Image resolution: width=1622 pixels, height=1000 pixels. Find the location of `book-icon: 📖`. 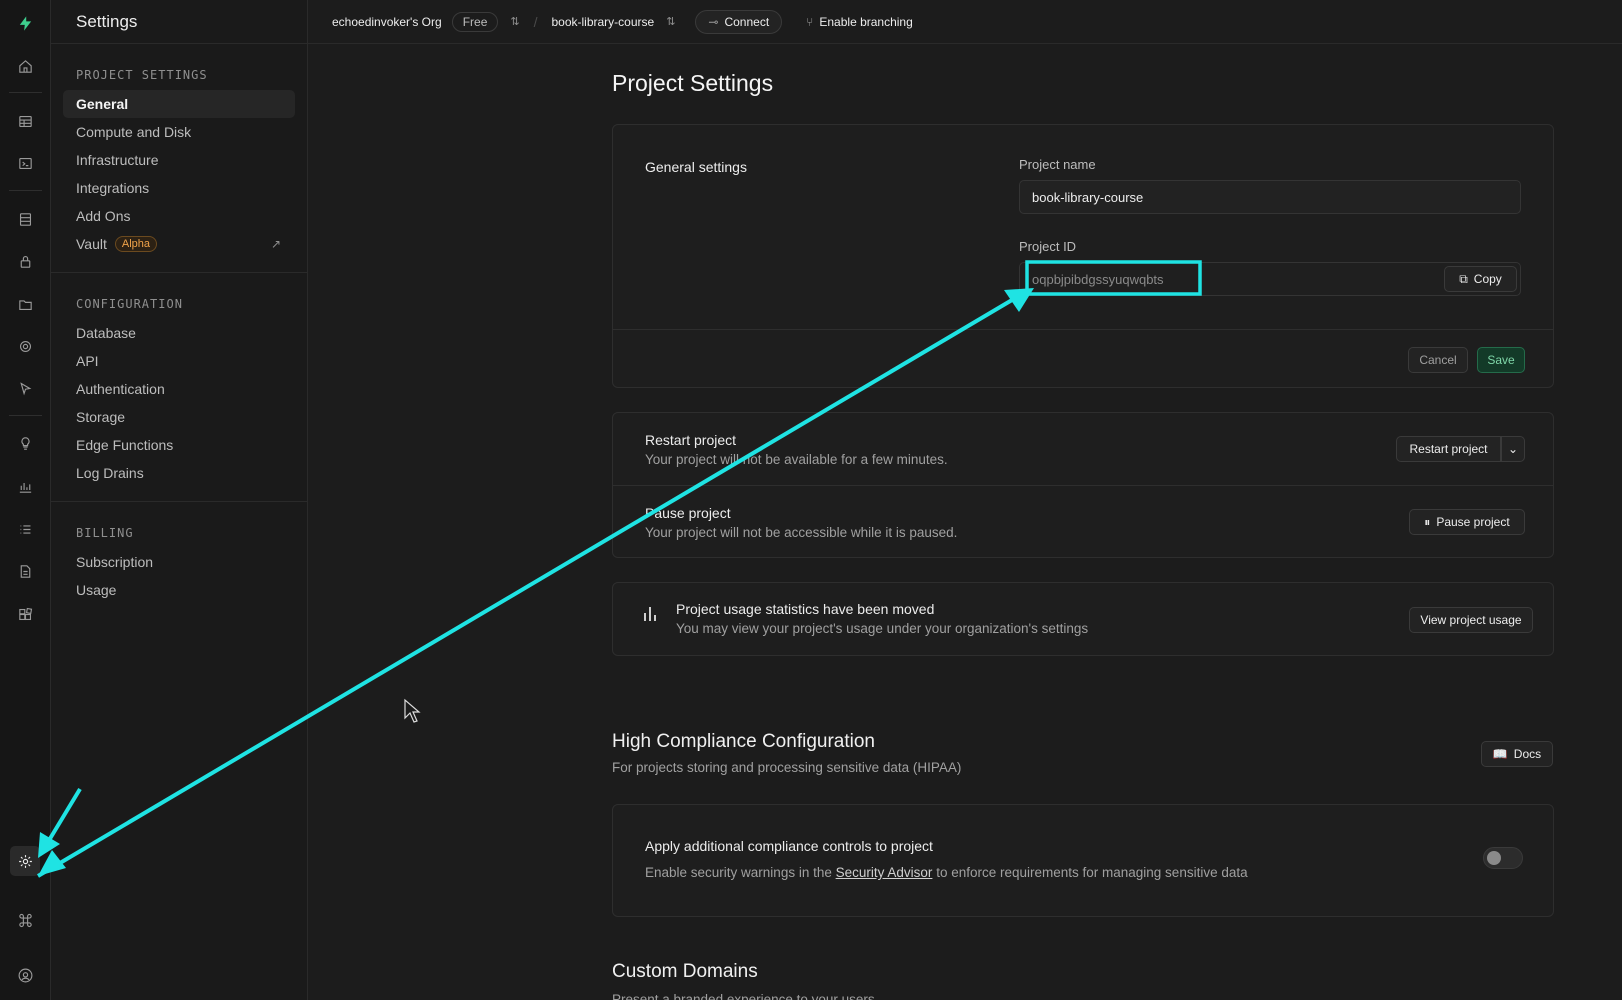

book-icon: 📖 is located at coordinates (1500, 754).